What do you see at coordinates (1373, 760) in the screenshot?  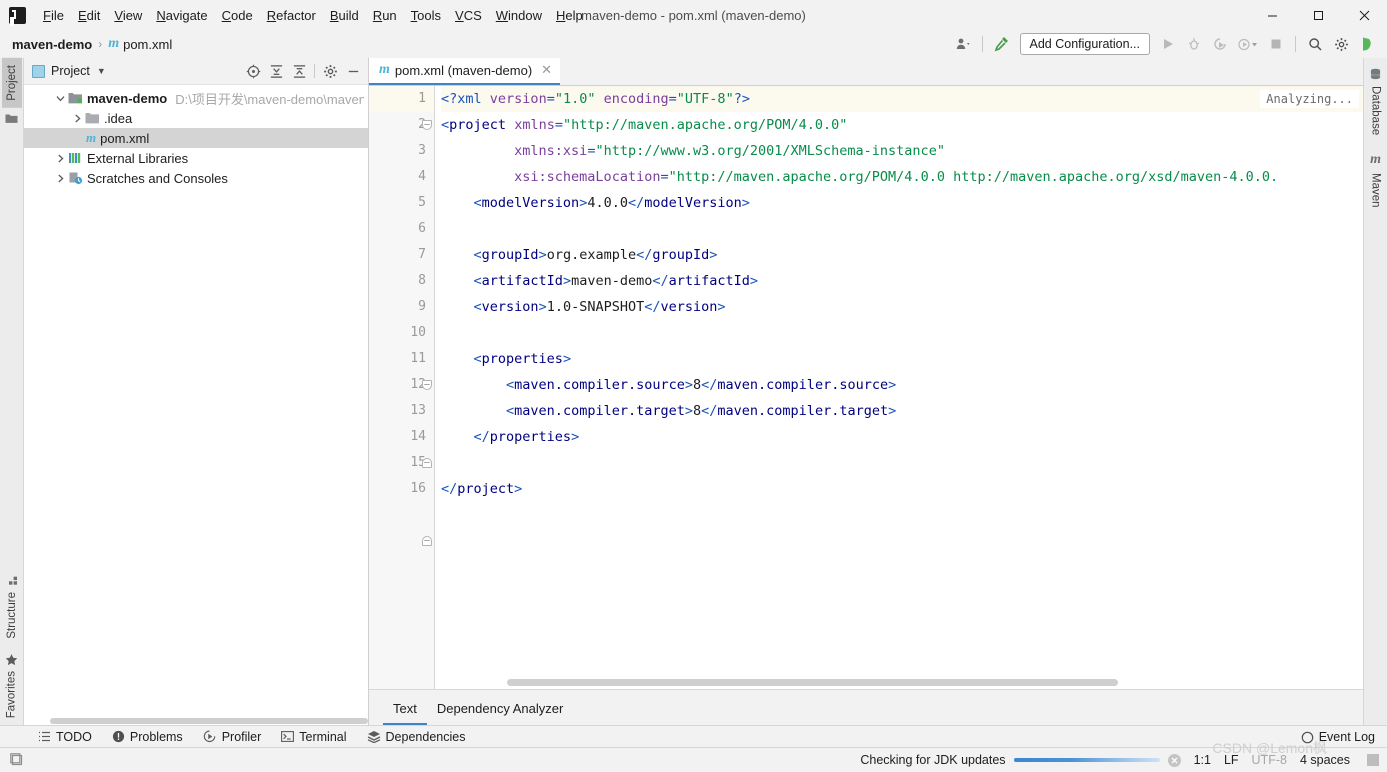 I see `resize-grip` at bounding box center [1373, 760].